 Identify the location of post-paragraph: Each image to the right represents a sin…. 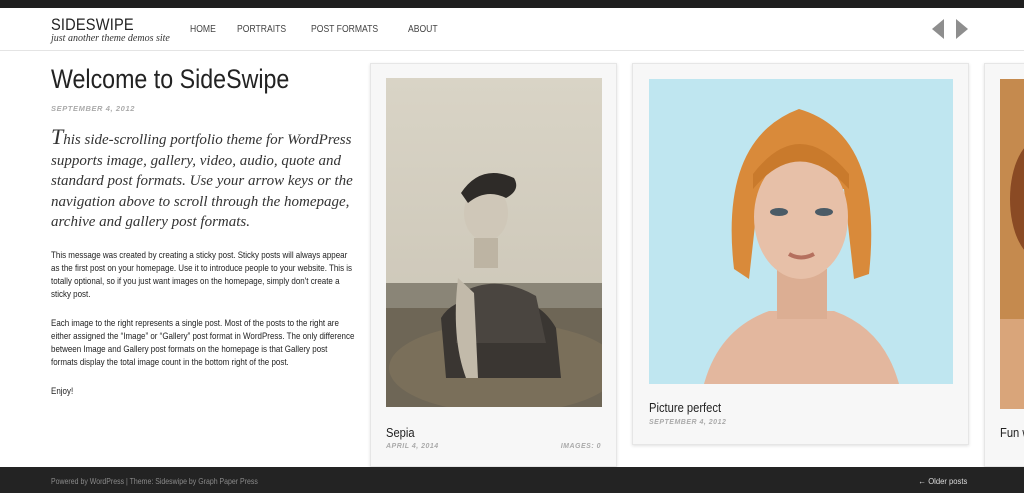
(203, 342).